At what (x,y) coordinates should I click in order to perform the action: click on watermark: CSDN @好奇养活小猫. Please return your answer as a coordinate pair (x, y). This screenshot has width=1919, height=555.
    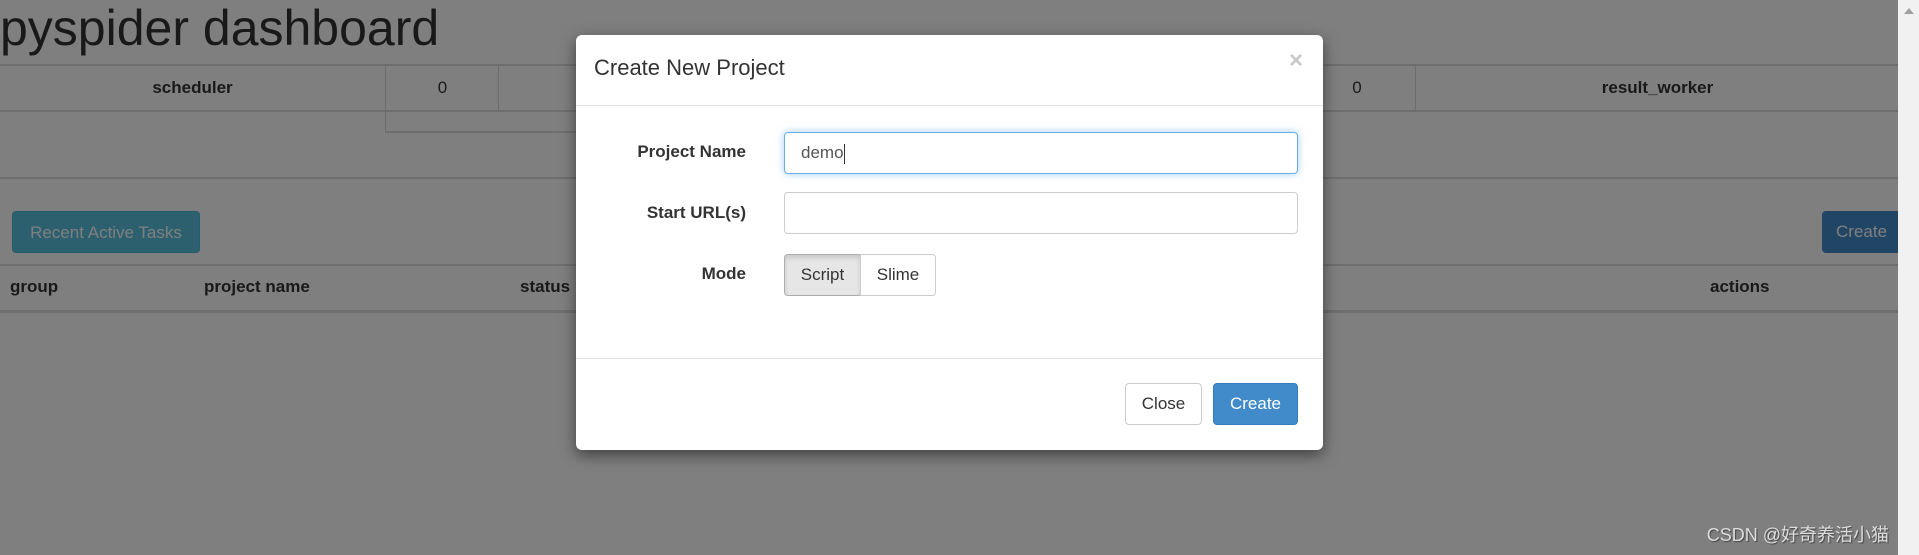
    Looking at the image, I should click on (1797, 535).